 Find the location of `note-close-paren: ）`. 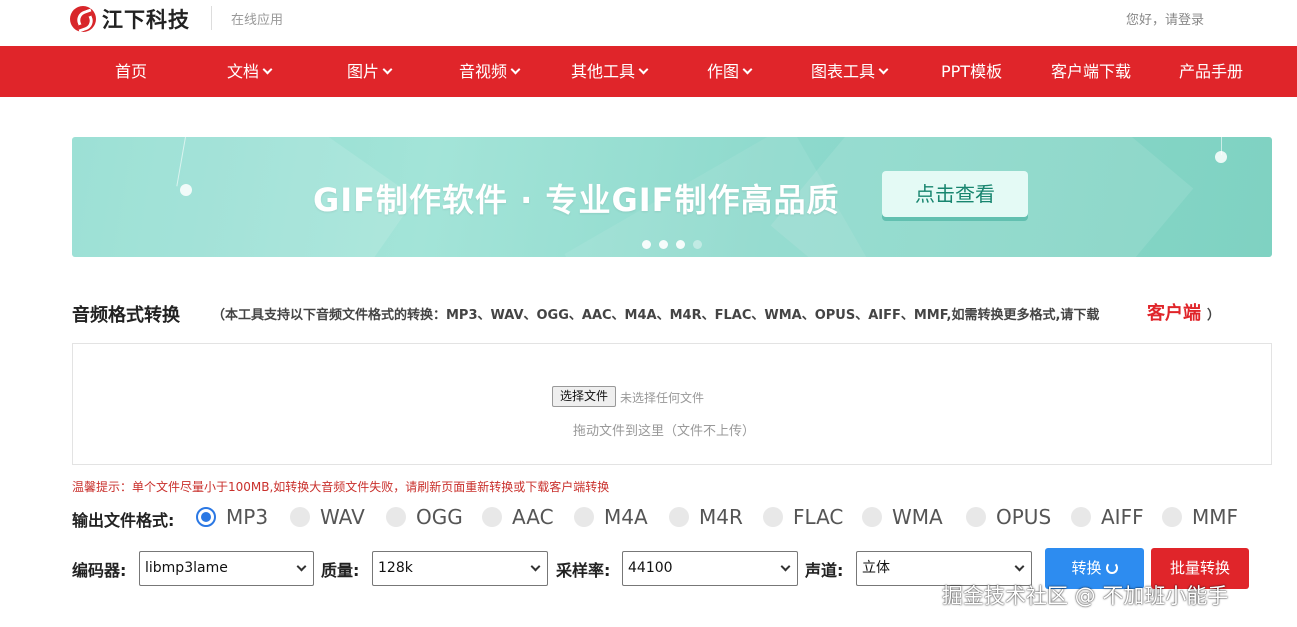

note-close-paren: ） is located at coordinates (1214, 315).